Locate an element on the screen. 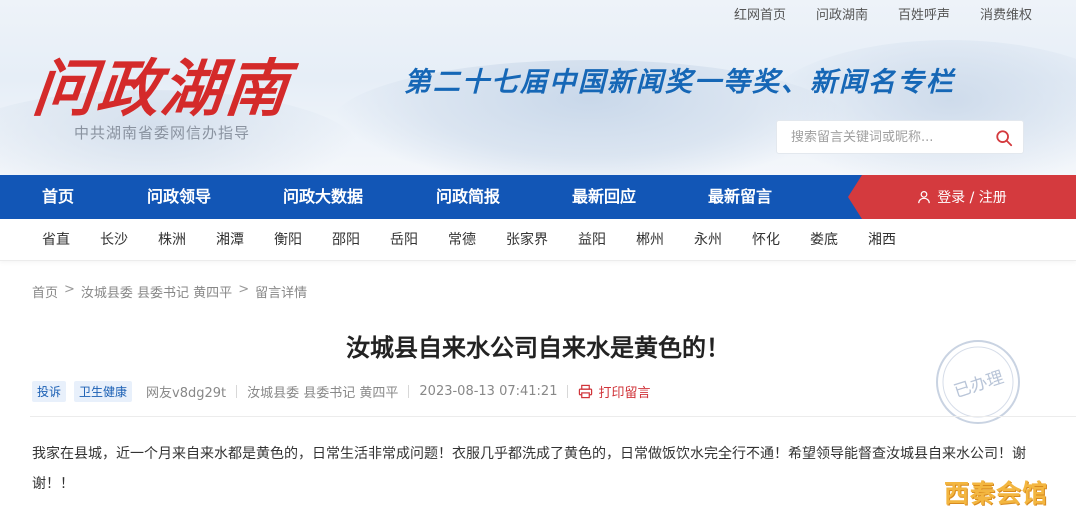 The width and height of the screenshot is (1076, 512). user-icon is located at coordinates (924, 197).